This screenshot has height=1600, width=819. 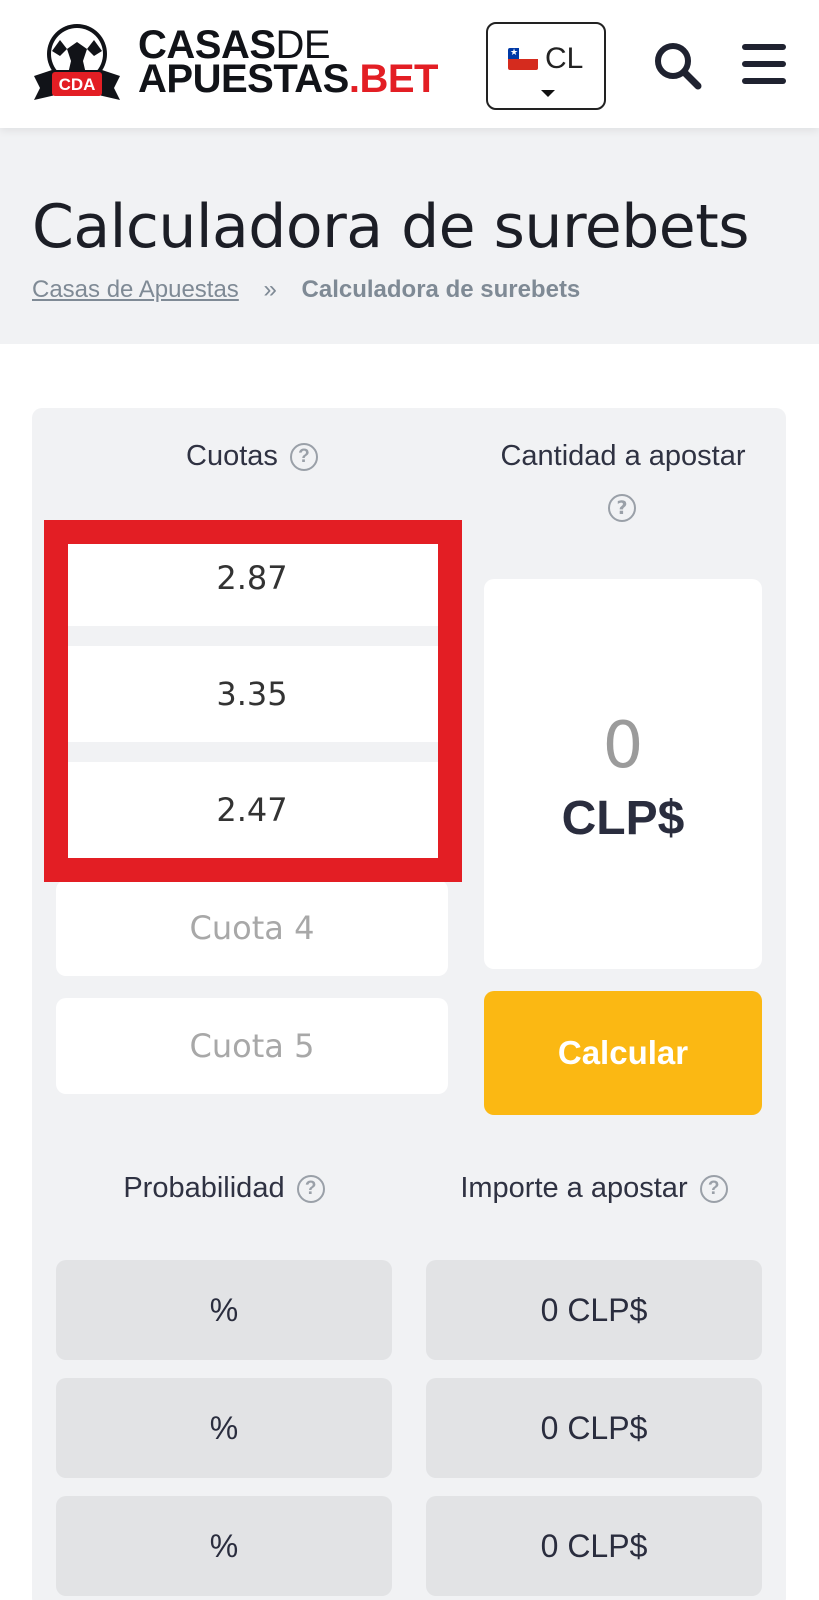 I want to click on site-logo-wordmark: CASASDE APUESTAS.BET, so click(x=288, y=62).